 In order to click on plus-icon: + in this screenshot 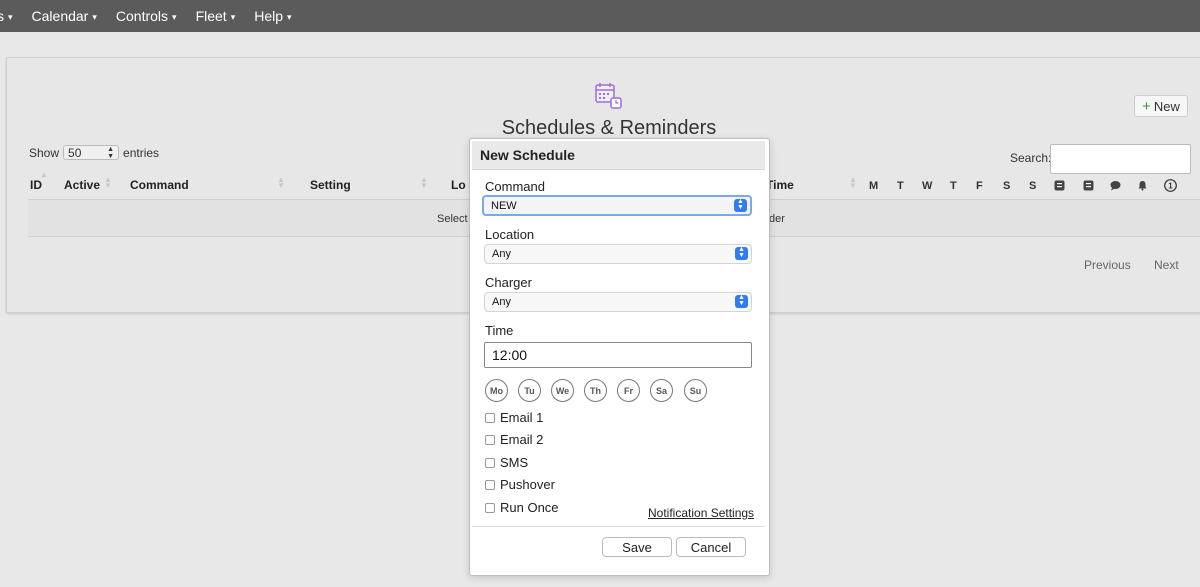, I will do `click(1146, 106)`.